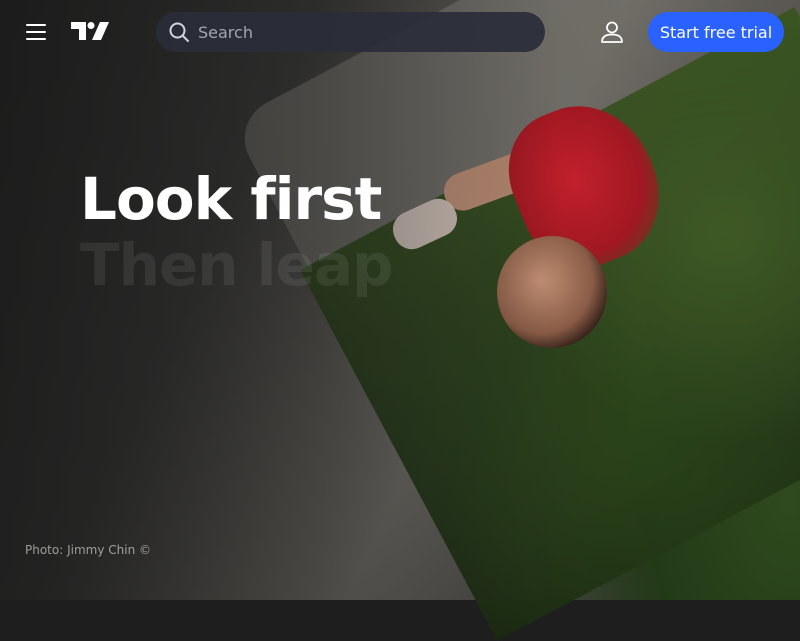  Describe the element at coordinates (179, 32) in the screenshot. I see `search-icon` at that location.